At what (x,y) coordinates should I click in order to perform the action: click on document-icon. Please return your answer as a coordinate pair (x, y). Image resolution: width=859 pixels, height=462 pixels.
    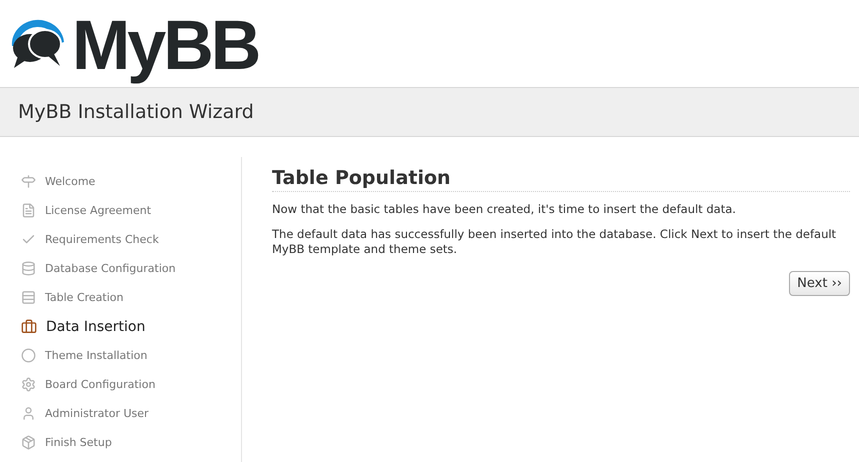
    Looking at the image, I should click on (28, 210).